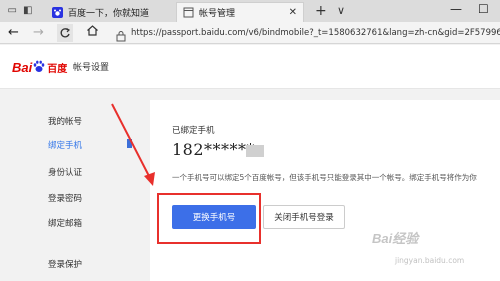 This screenshot has height=281, width=500. Describe the element at coordinates (65, 264) in the screenshot. I see `sidebar-item-login-protect: 登录保护` at that location.